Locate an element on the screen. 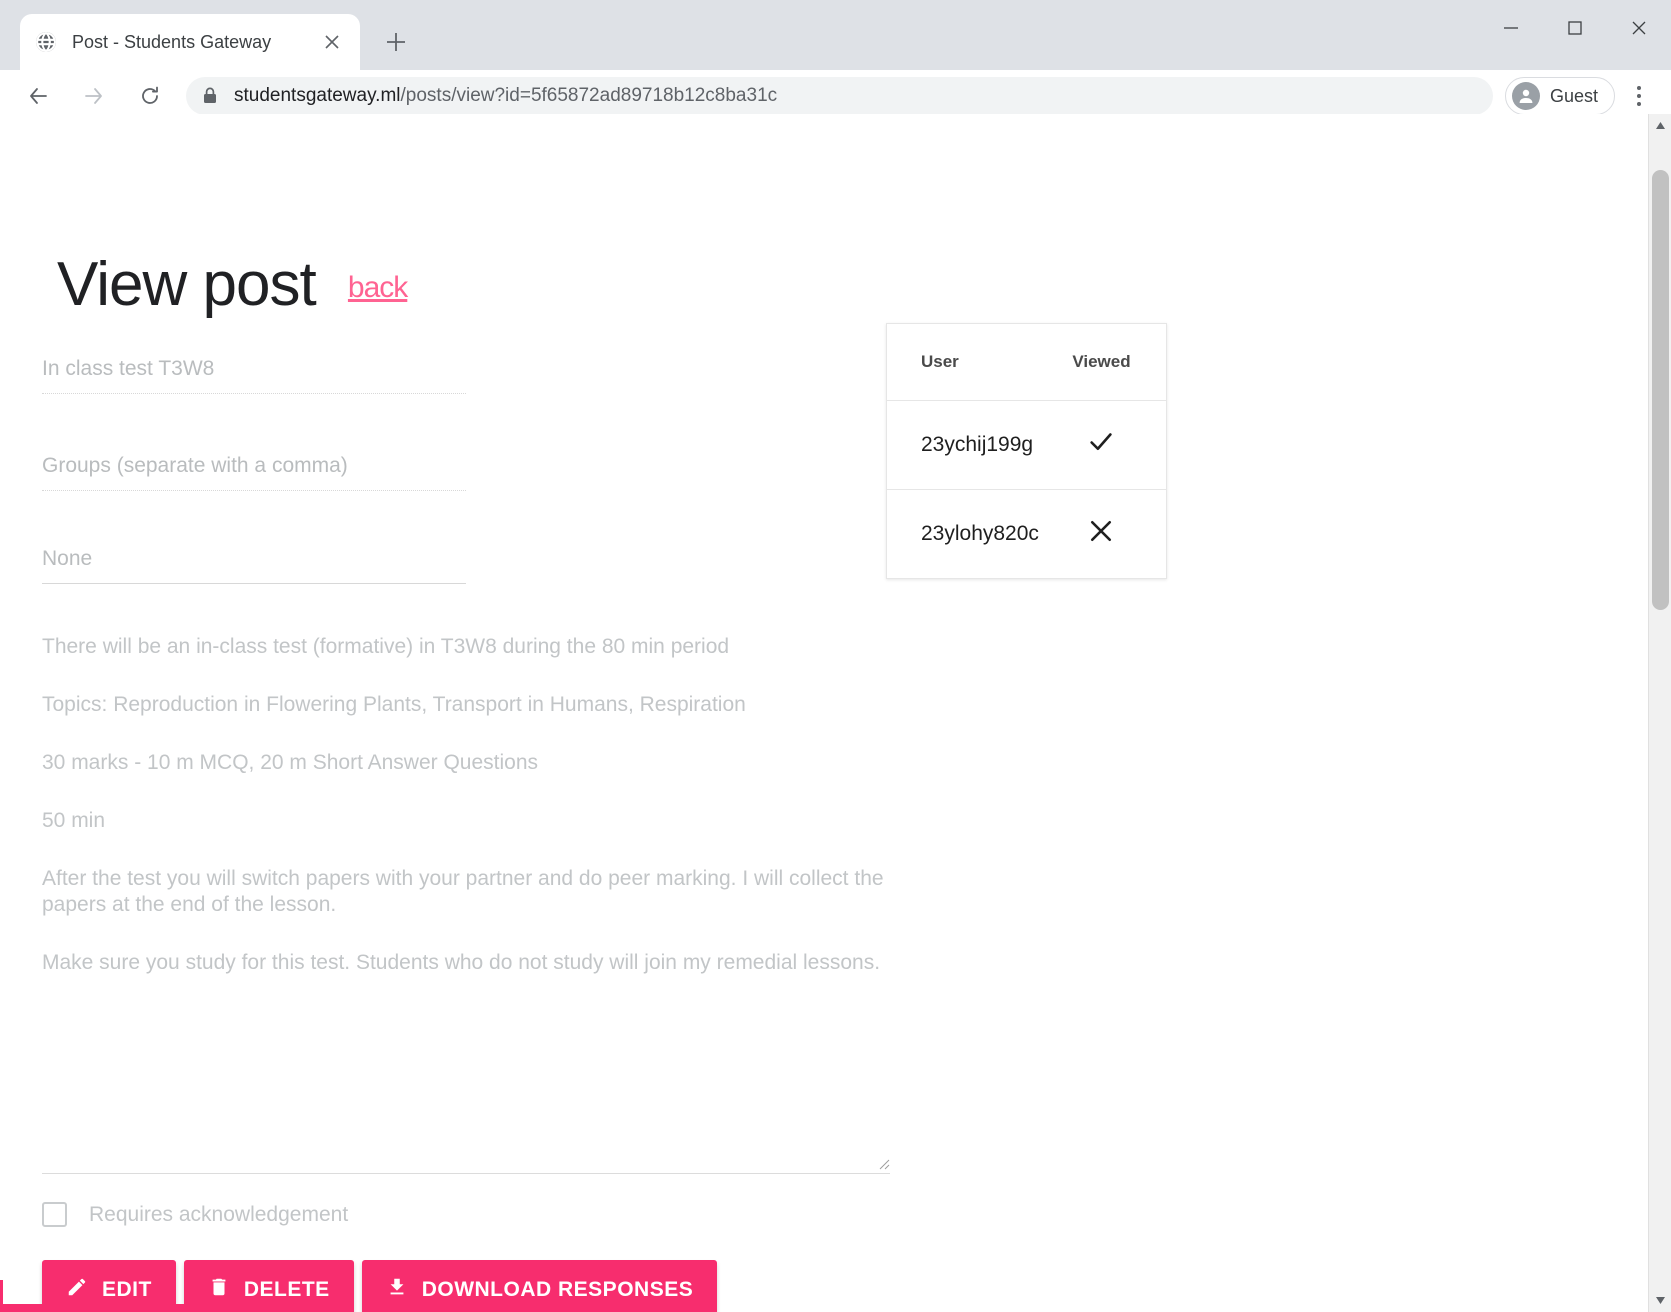 The image size is (1671, 1312). acknowledgement-label: Requires acknowledgement is located at coordinates (219, 1214).